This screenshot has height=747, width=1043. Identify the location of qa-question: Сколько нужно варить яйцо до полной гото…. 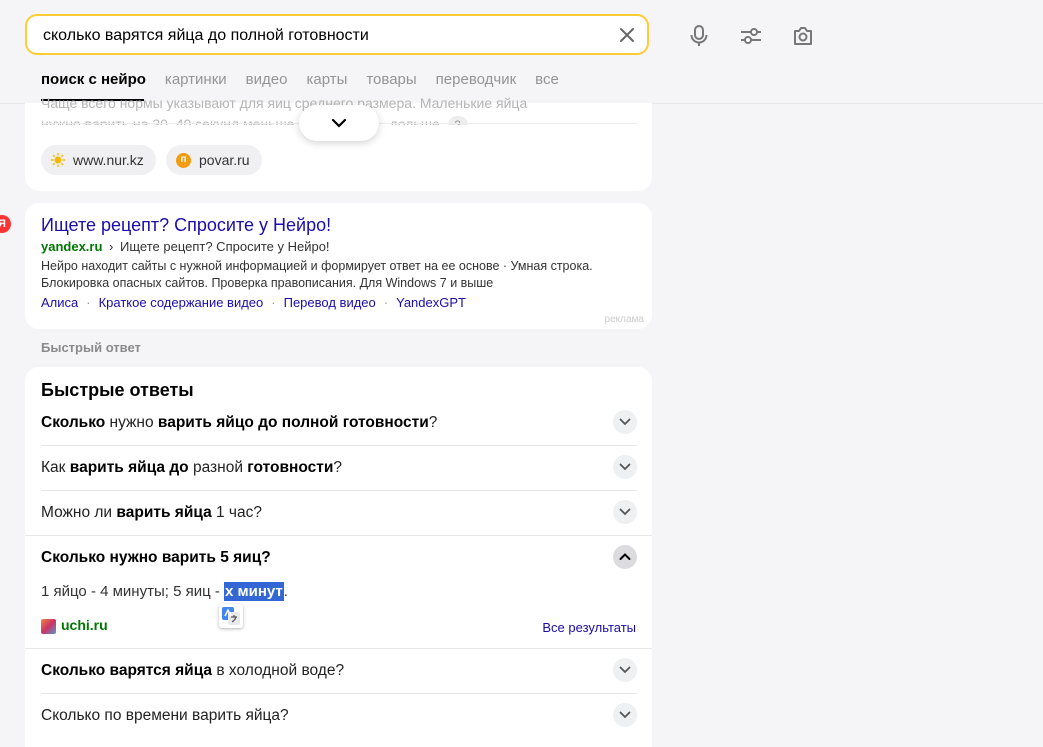
(239, 422).